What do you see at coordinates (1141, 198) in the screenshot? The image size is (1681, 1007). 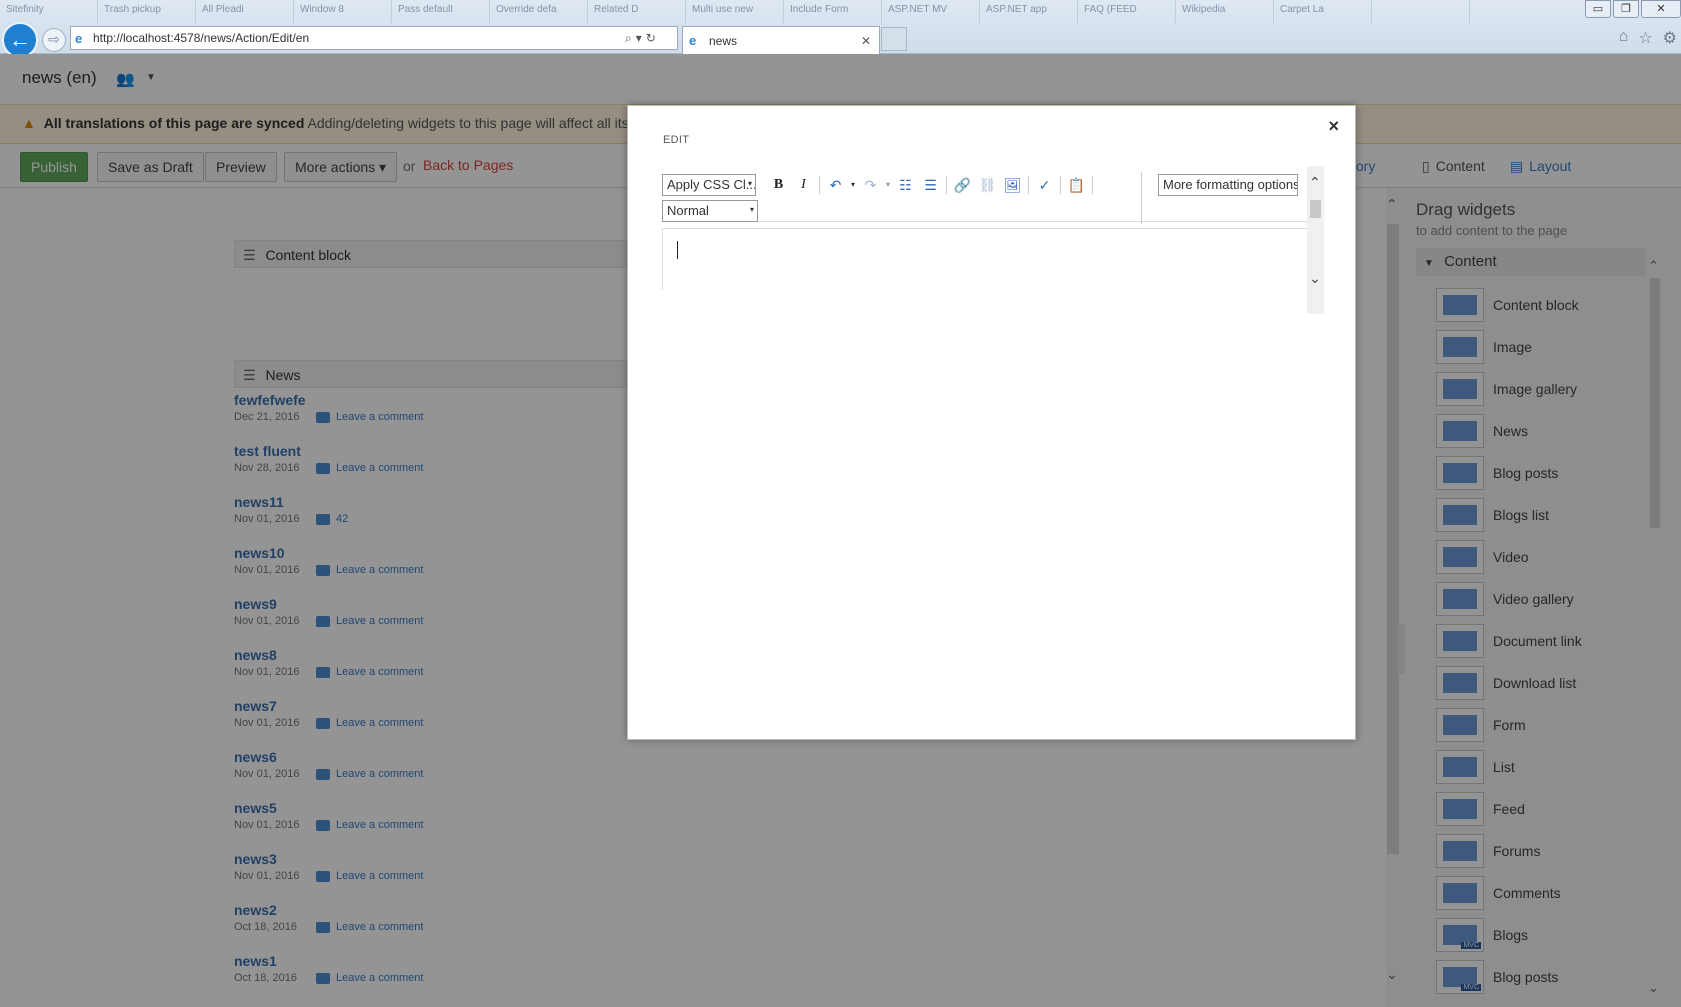 I see `toolbar-divider` at bounding box center [1141, 198].